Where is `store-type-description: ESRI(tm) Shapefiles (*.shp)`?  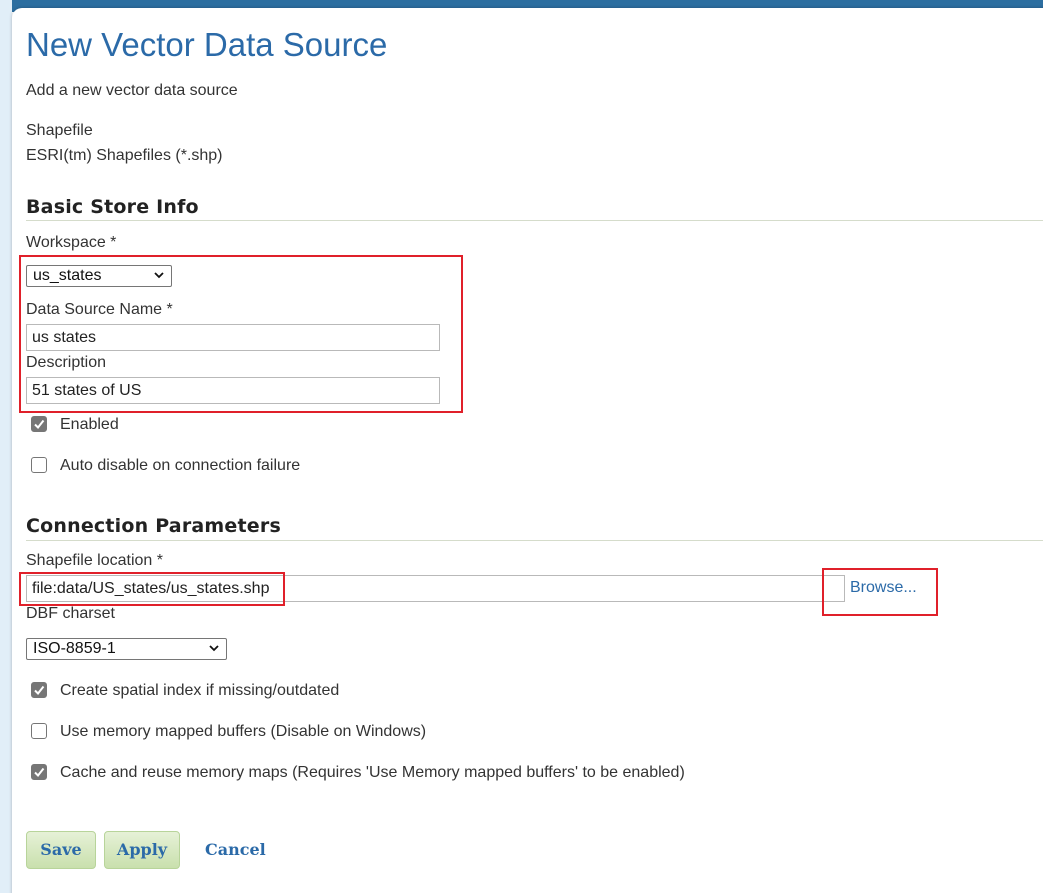 store-type-description: ESRI(tm) Shapefiles (*.shp) is located at coordinates (124, 155).